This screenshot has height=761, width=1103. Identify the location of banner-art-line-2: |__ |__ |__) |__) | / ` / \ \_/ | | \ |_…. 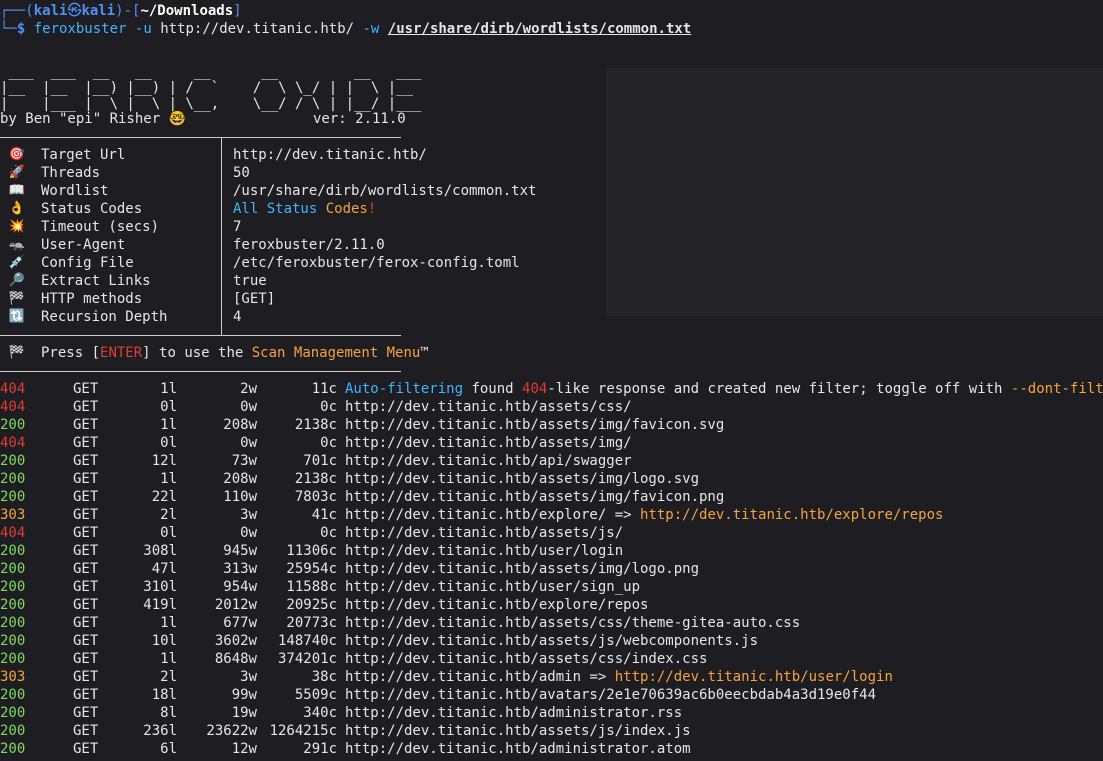
(207, 88).